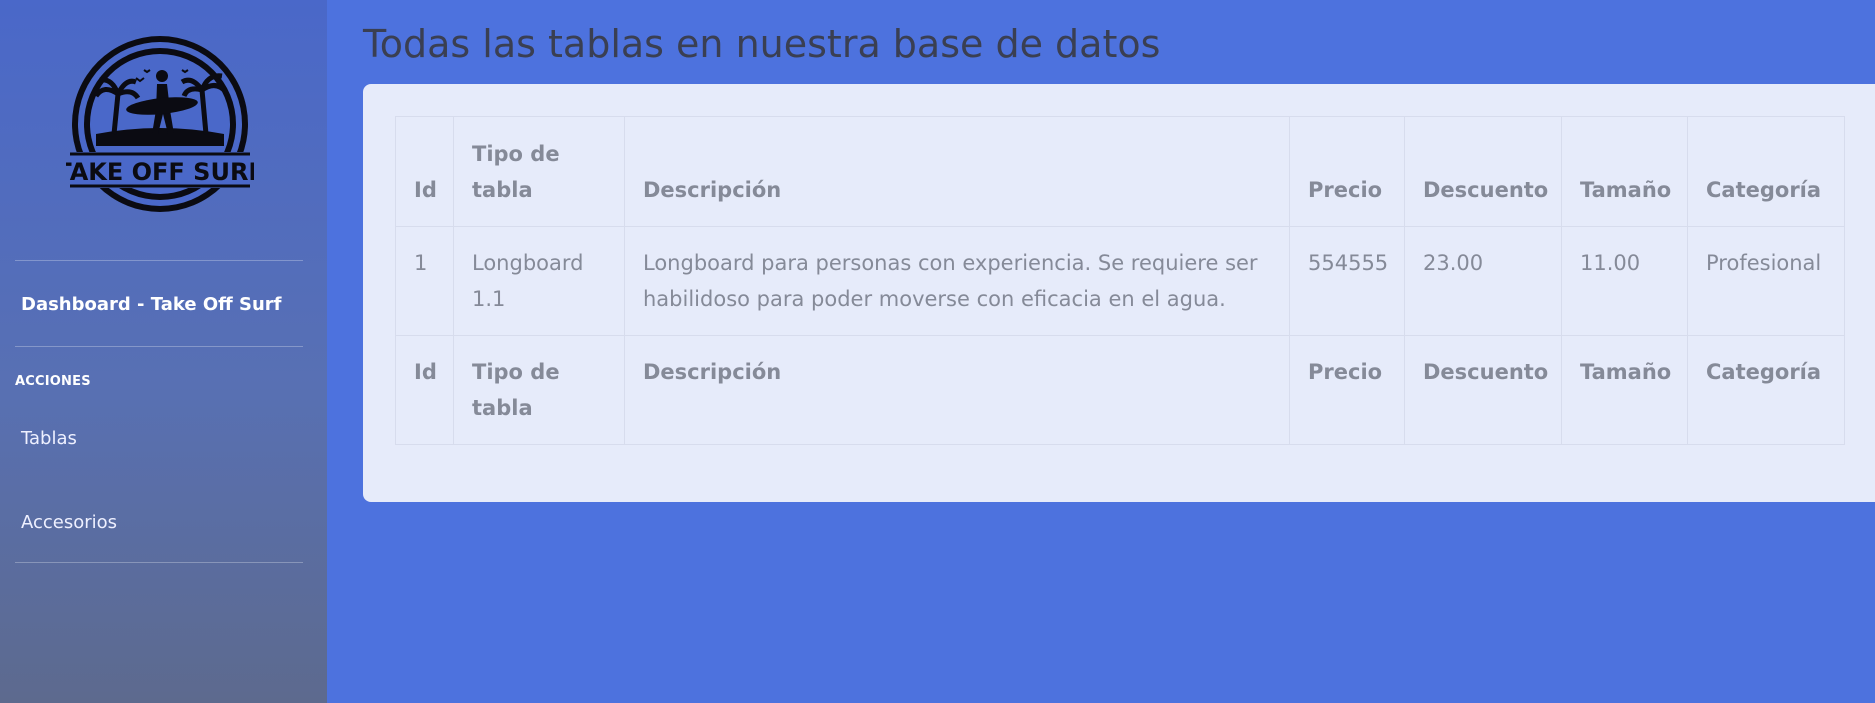  What do you see at coordinates (539, 390) in the screenshot?
I see `column-footer-tipo: Tipo de tabla` at bounding box center [539, 390].